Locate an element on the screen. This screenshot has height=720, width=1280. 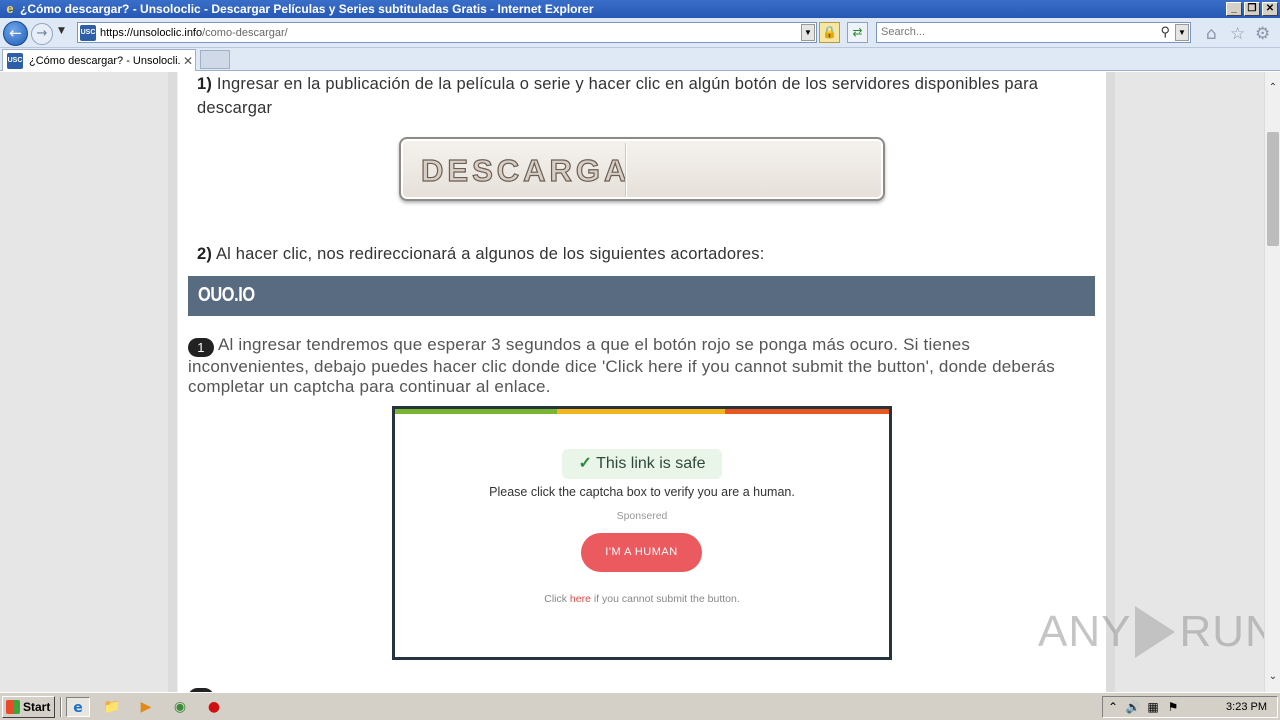
windows-taskbar: Start e 📁 ▶ ◉ ● ⌃ 🔊 ▦ ⚑ 3:23 PM is located at coordinates (640, 706).